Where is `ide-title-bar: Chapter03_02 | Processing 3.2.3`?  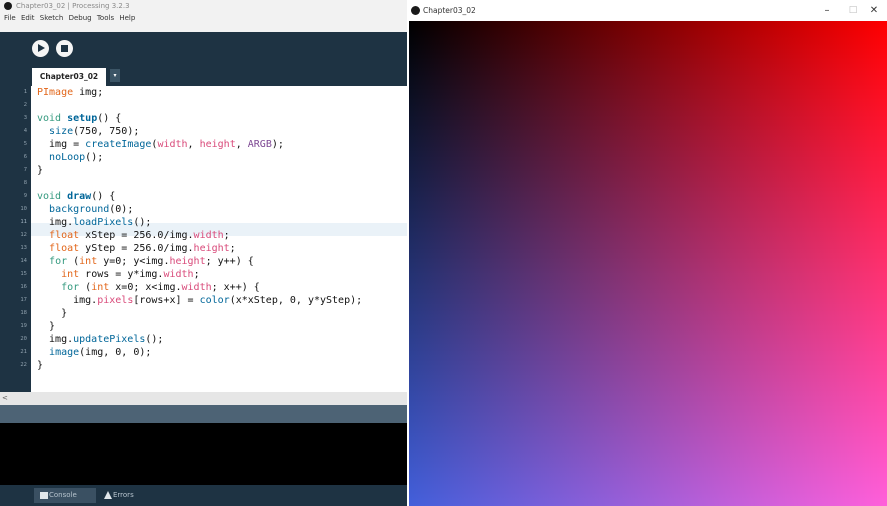
ide-title-bar: Chapter03_02 | Processing 3.2.3 is located at coordinates (203, 6).